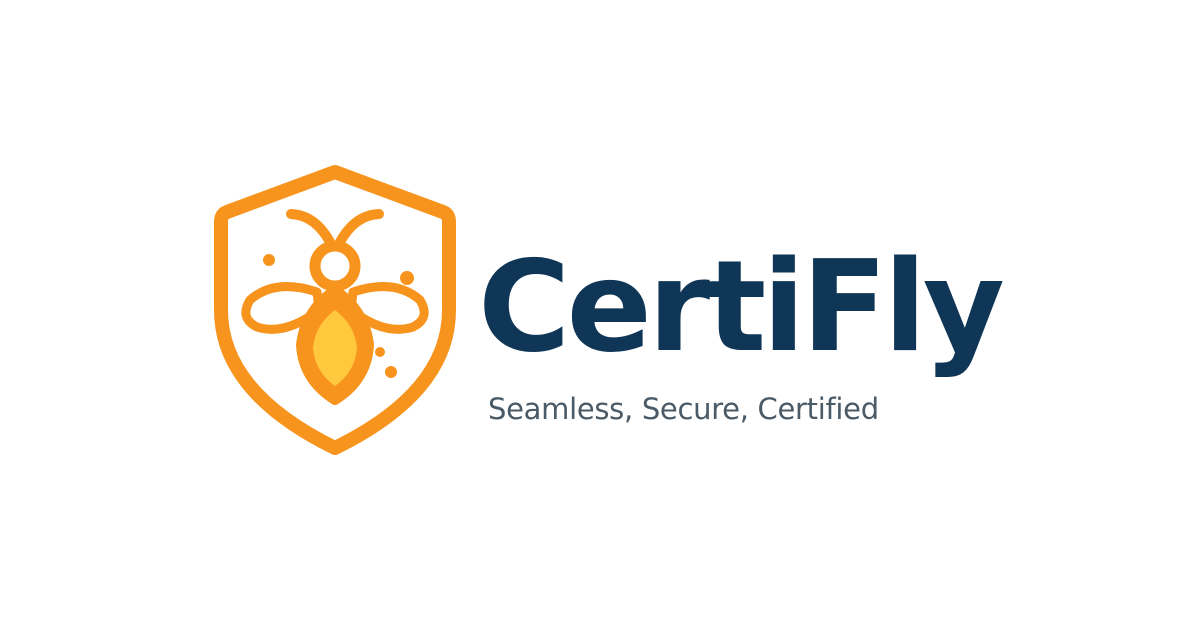  Describe the element at coordinates (359, 228) in the screenshot. I see `right-antenna` at that location.